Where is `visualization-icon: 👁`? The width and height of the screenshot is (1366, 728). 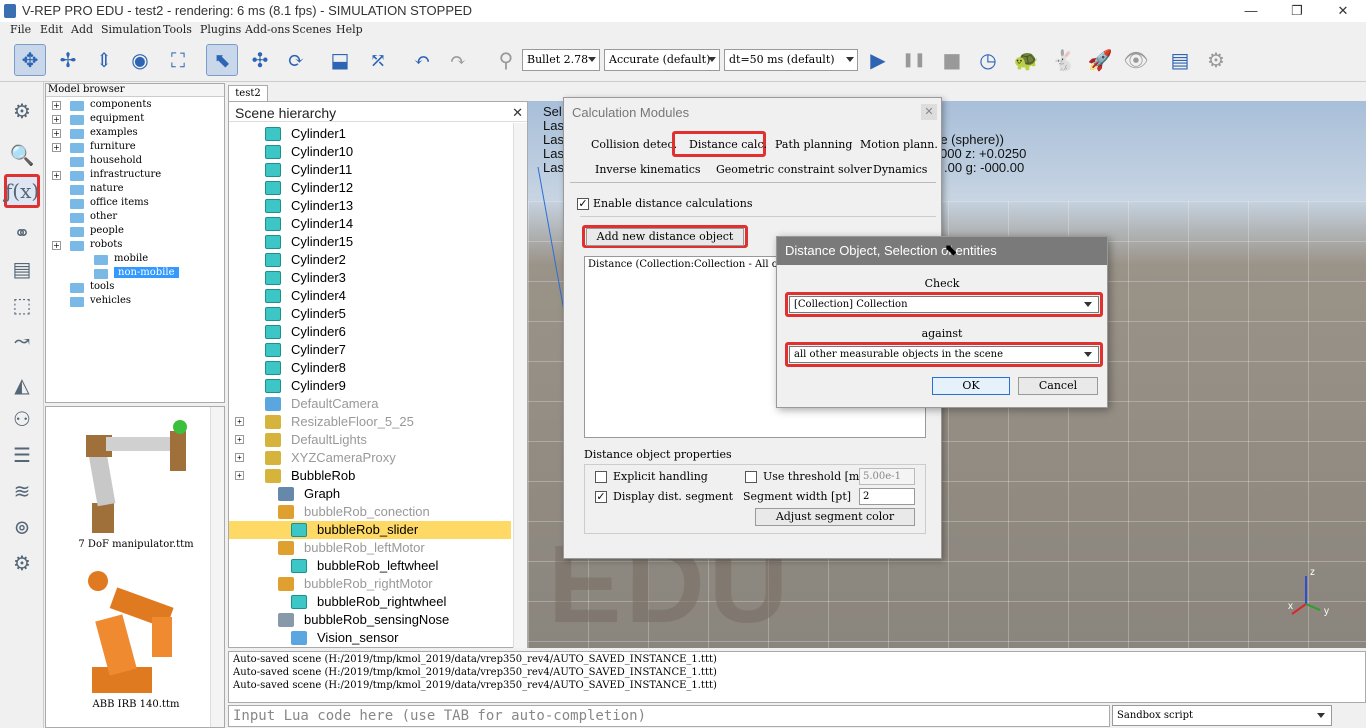
visualization-icon: 👁 is located at coordinates (1136, 60).